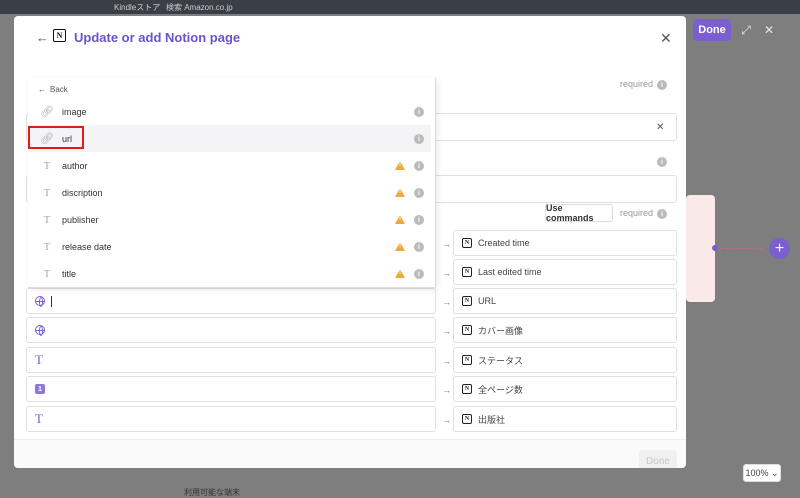  What do you see at coordinates (231, 389) in the screenshot?
I see `mapping-source-pages: 1` at bounding box center [231, 389].